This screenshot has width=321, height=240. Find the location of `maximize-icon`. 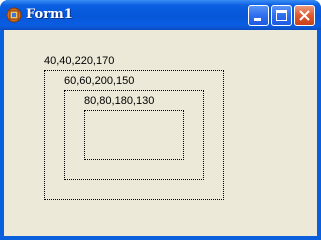

maximize-icon is located at coordinates (281, 15).